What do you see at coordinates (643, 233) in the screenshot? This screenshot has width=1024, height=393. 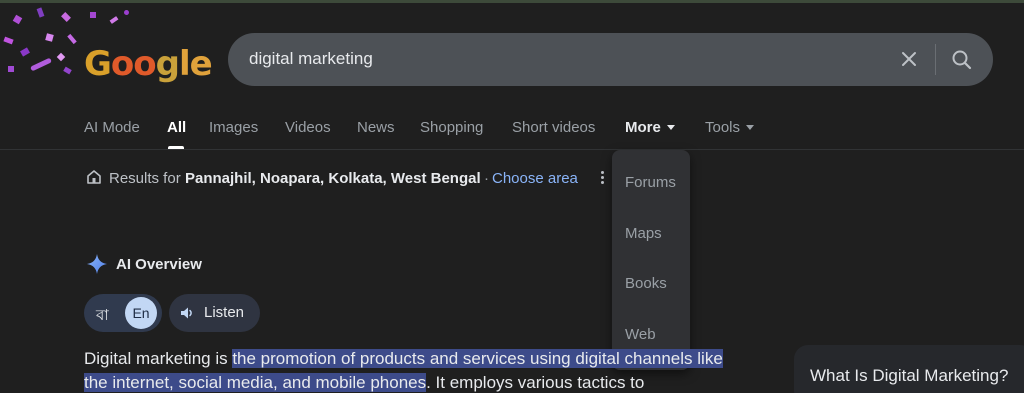 I see `menu-item-maps: Maps` at bounding box center [643, 233].